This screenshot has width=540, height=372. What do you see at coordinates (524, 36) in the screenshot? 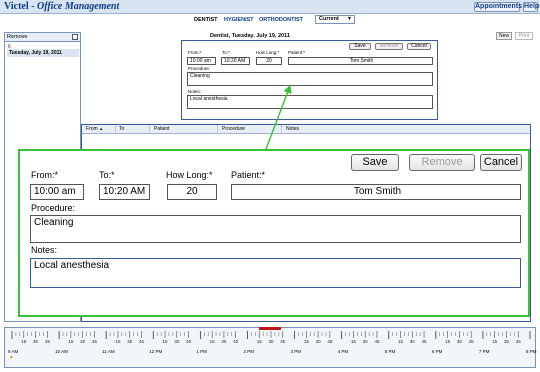
I see `print-button: Print` at bounding box center [524, 36].